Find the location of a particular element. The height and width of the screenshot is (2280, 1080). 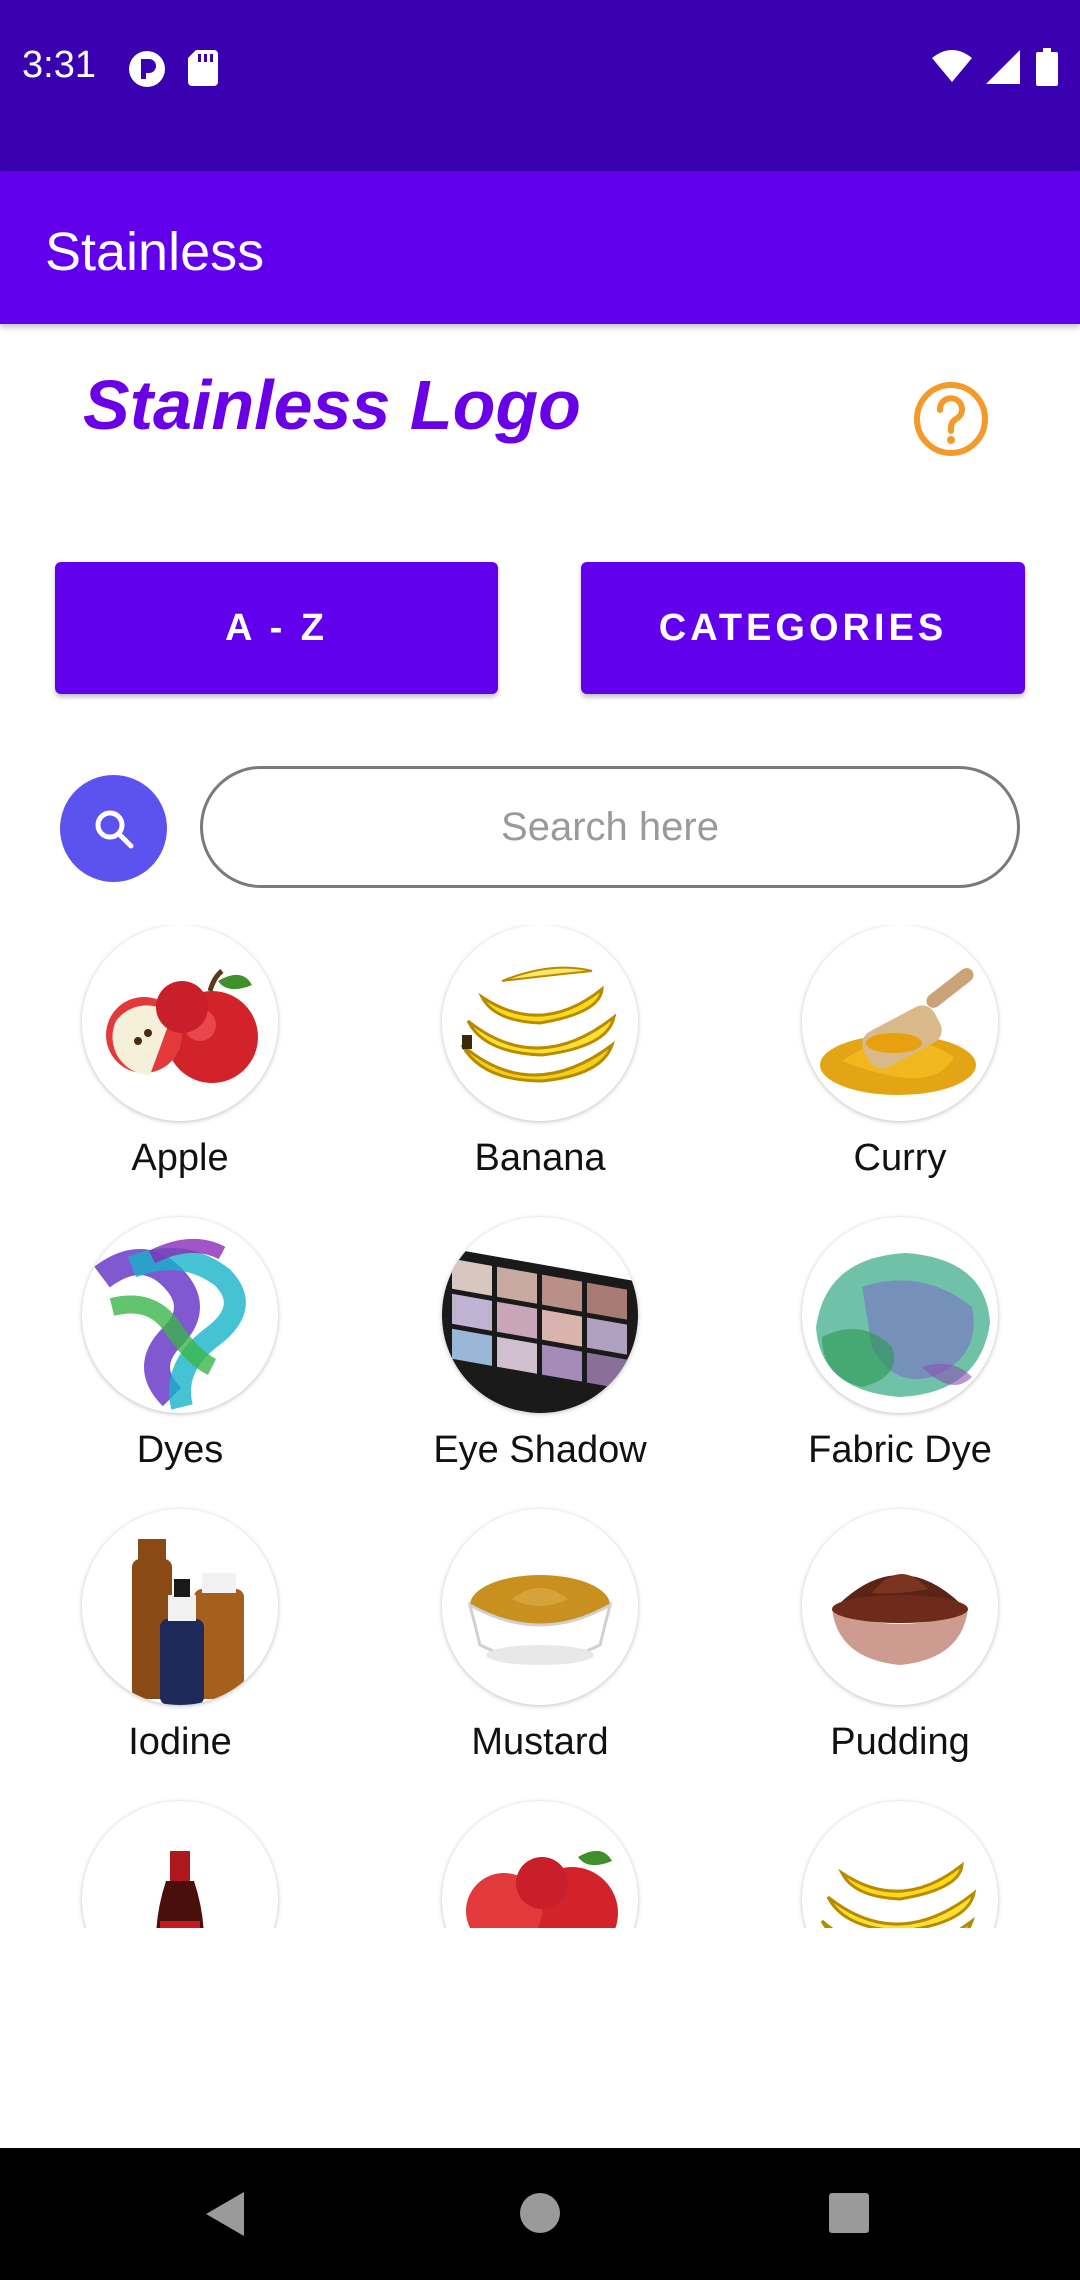

grid-item-banana: Banana is located at coordinates (540, 1071).